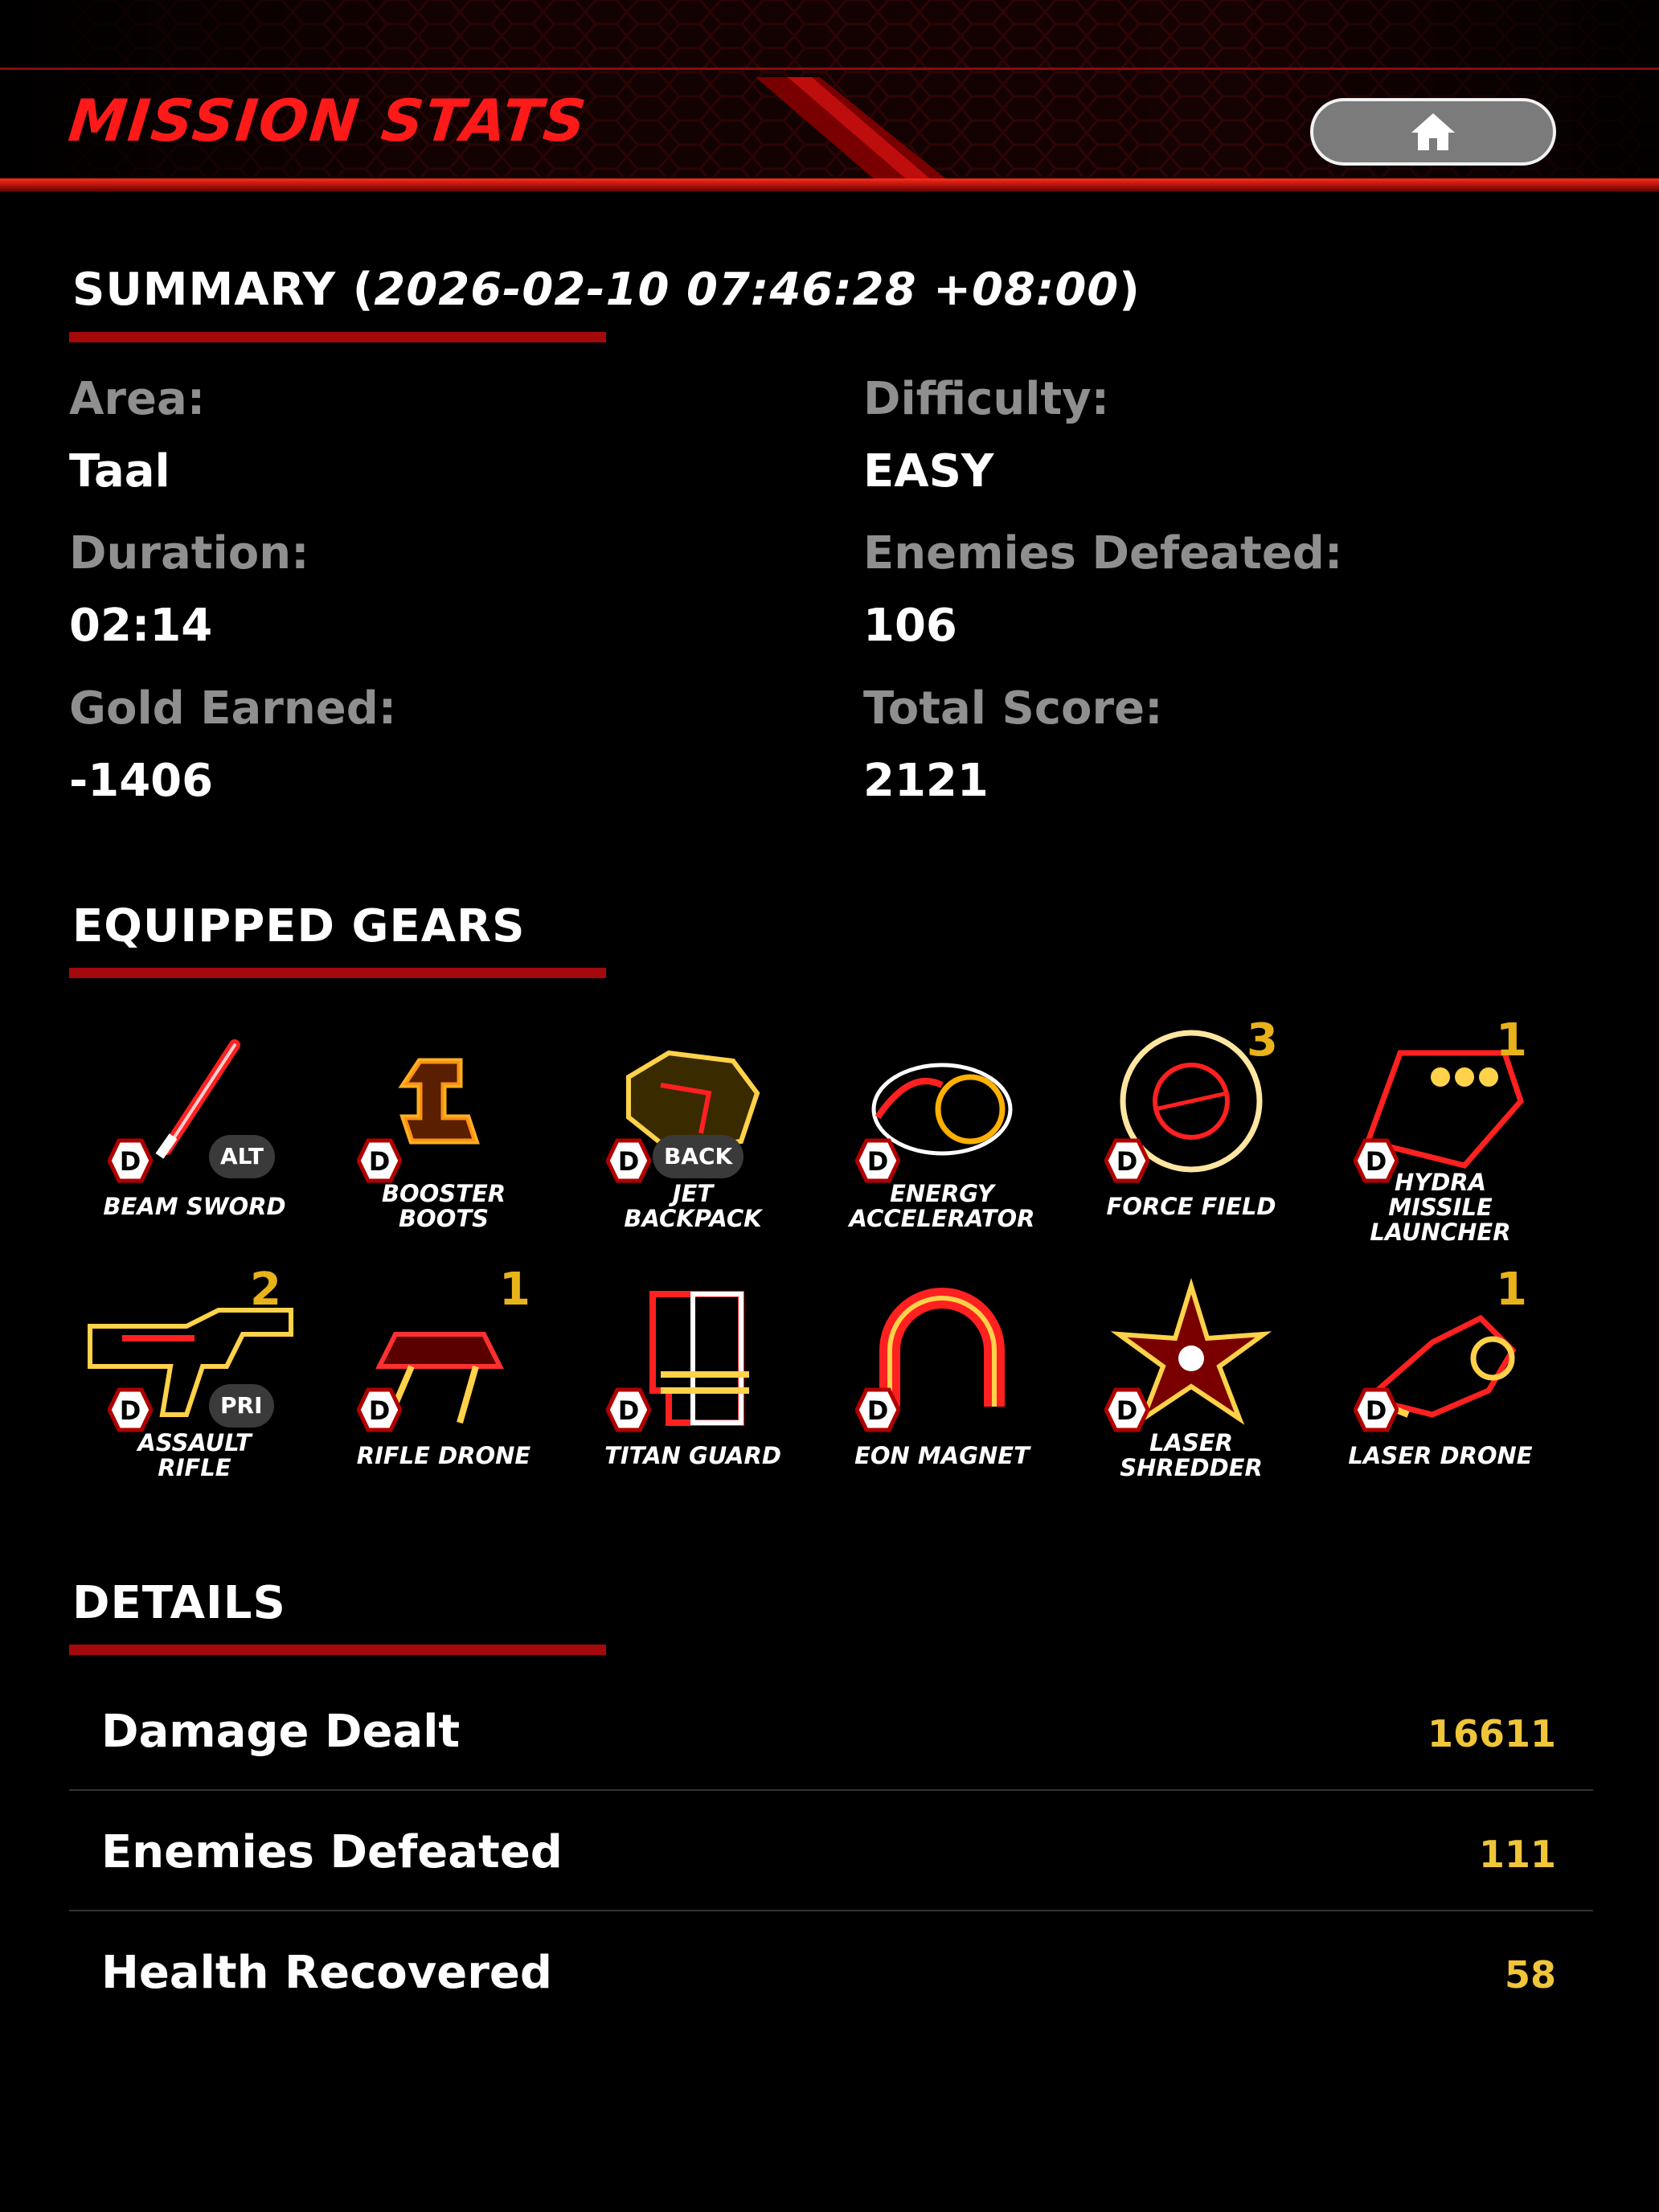 This screenshot has height=2212, width=1659. Describe the element at coordinates (328, 120) in the screenshot. I see `page-title: MISSION STATS` at that location.